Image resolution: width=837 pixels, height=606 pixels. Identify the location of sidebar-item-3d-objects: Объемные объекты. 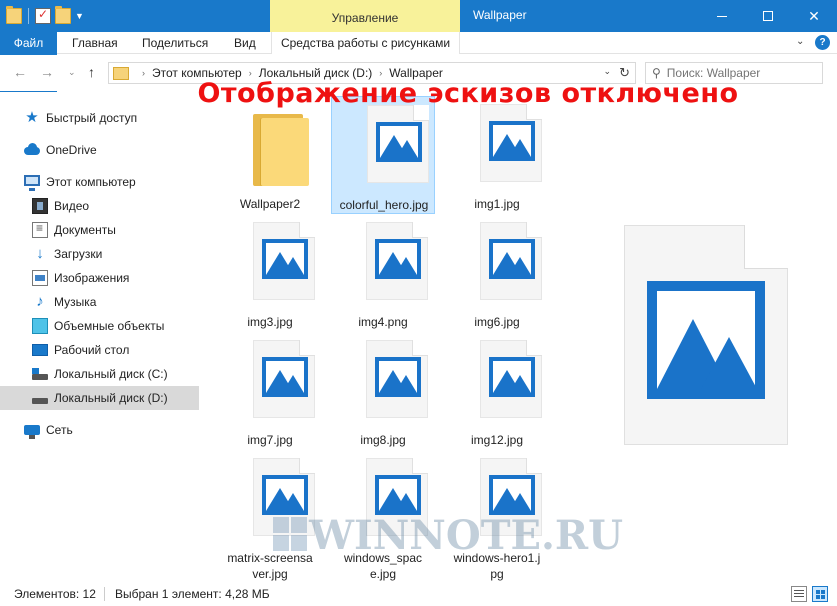
(99, 326).